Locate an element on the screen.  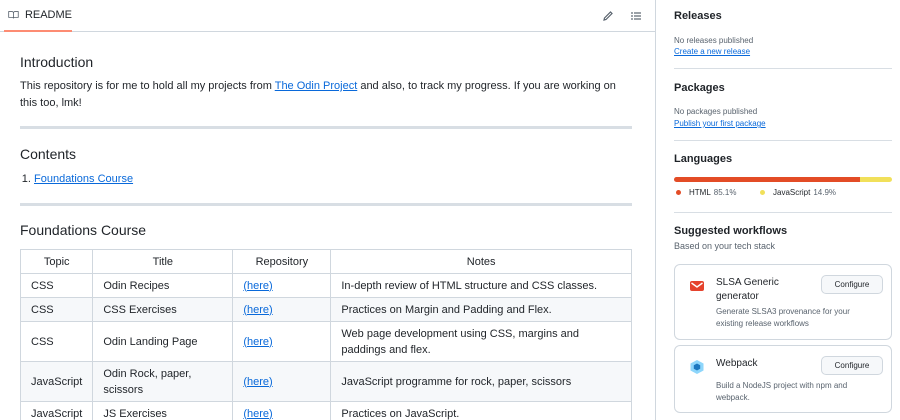
readme-tab: README is located at coordinates (38, 16).